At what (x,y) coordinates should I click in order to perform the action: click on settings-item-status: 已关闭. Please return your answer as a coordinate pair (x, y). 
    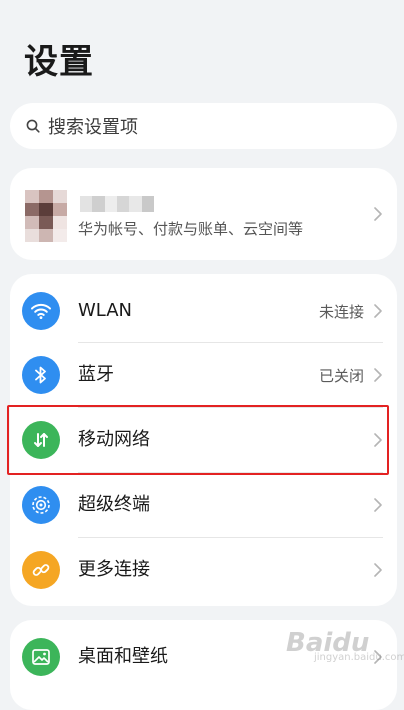
    Looking at the image, I should click on (341, 376).